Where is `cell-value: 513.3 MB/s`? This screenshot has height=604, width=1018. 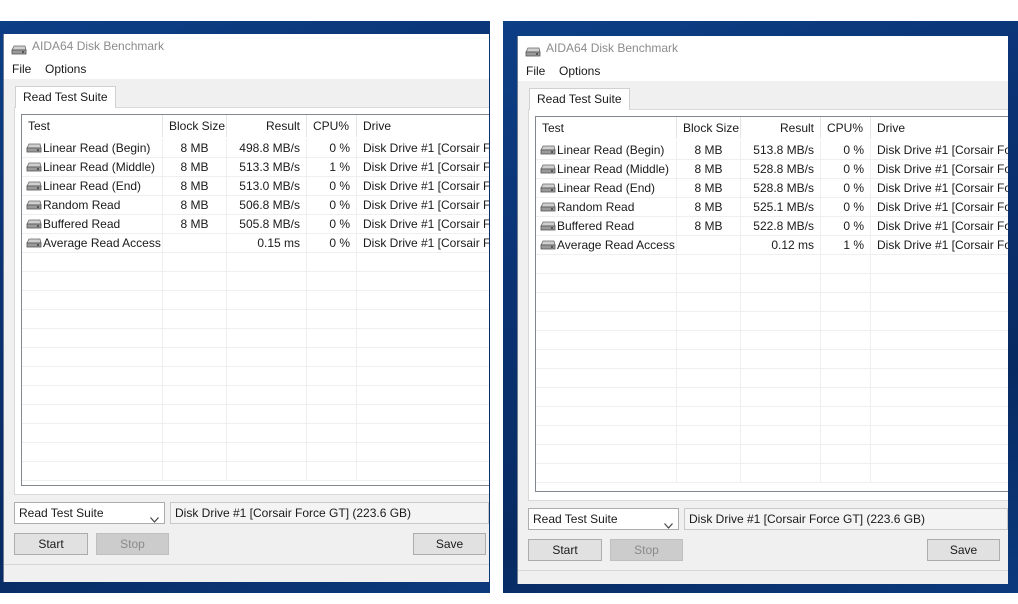
cell-value: 513.3 MB/s is located at coordinates (269, 167).